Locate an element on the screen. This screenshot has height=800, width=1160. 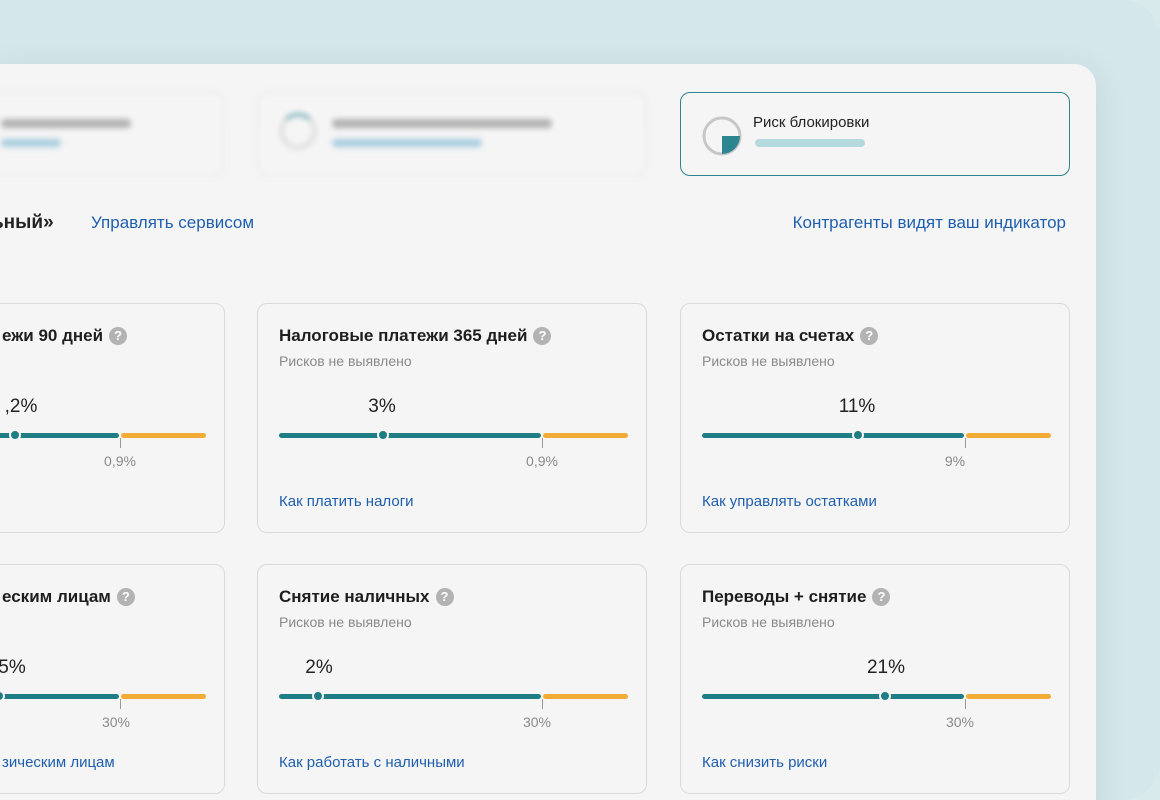
threshold-label: 9% is located at coordinates (955, 461).